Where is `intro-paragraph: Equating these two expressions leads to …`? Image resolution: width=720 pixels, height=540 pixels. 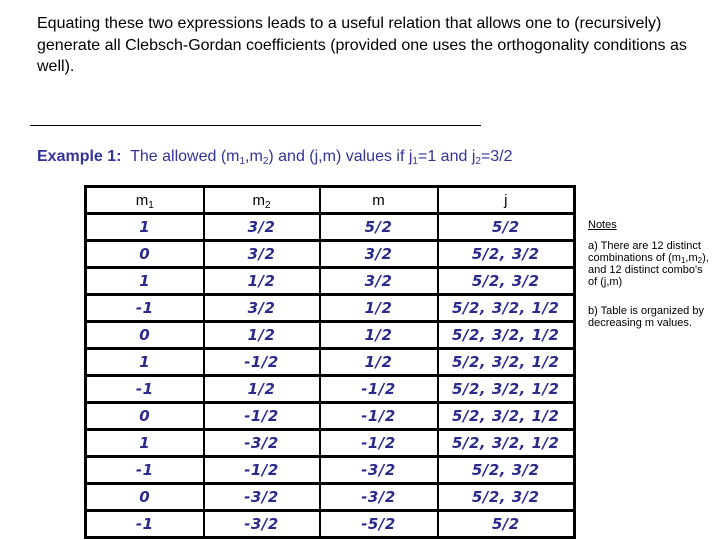
intro-paragraph: Equating these two expressions leads to … is located at coordinates (362, 45).